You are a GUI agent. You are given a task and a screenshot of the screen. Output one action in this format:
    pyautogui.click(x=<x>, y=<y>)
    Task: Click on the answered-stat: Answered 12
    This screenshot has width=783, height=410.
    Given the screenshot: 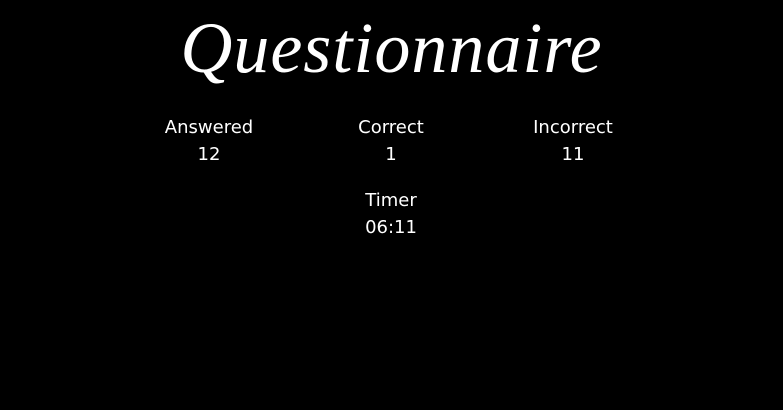 What is the action you would take?
    pyautogui.click(x=209, y=141)
    